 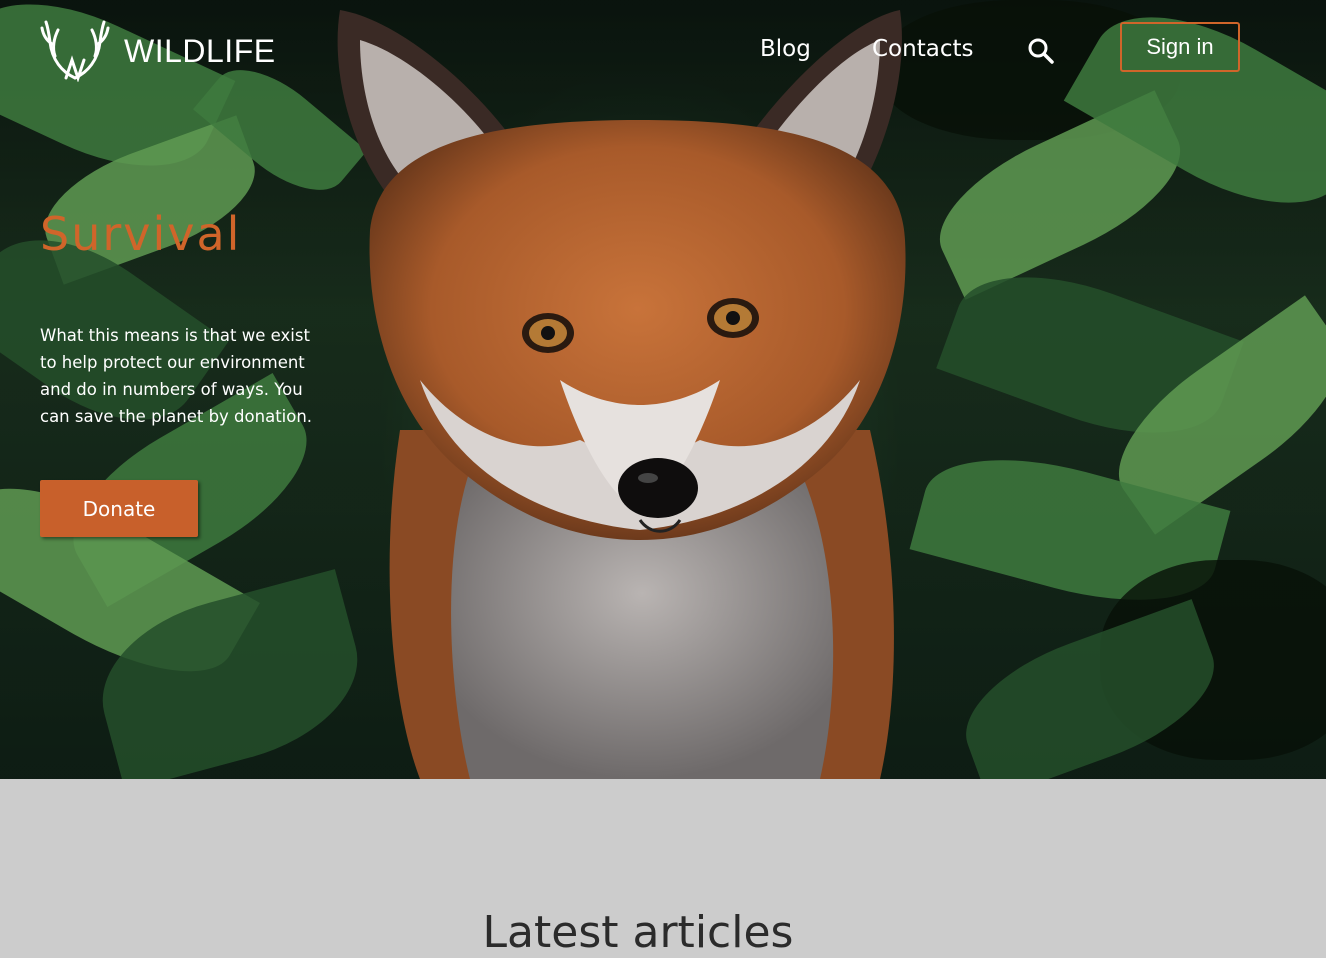 I want to click on site-logo: WILDLIFE, so click(x=158, y=51).